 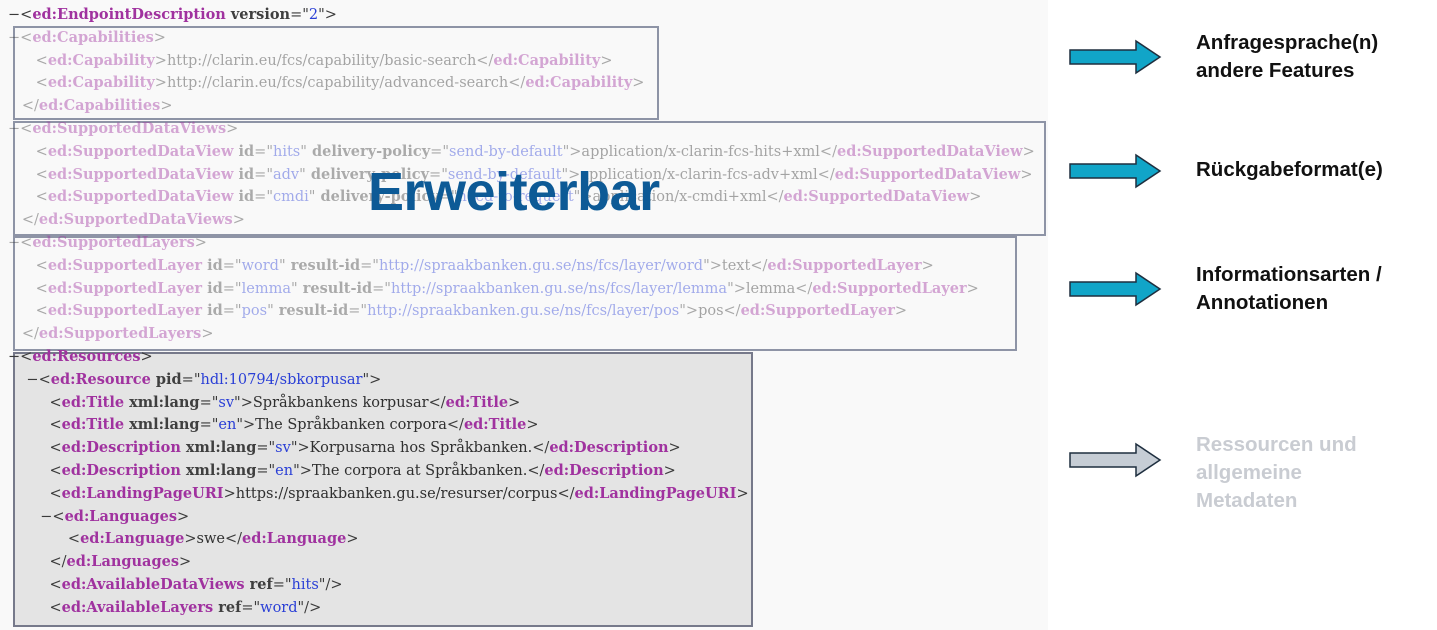 I want to click on xml-token: pid, so click(x=166, y=379).